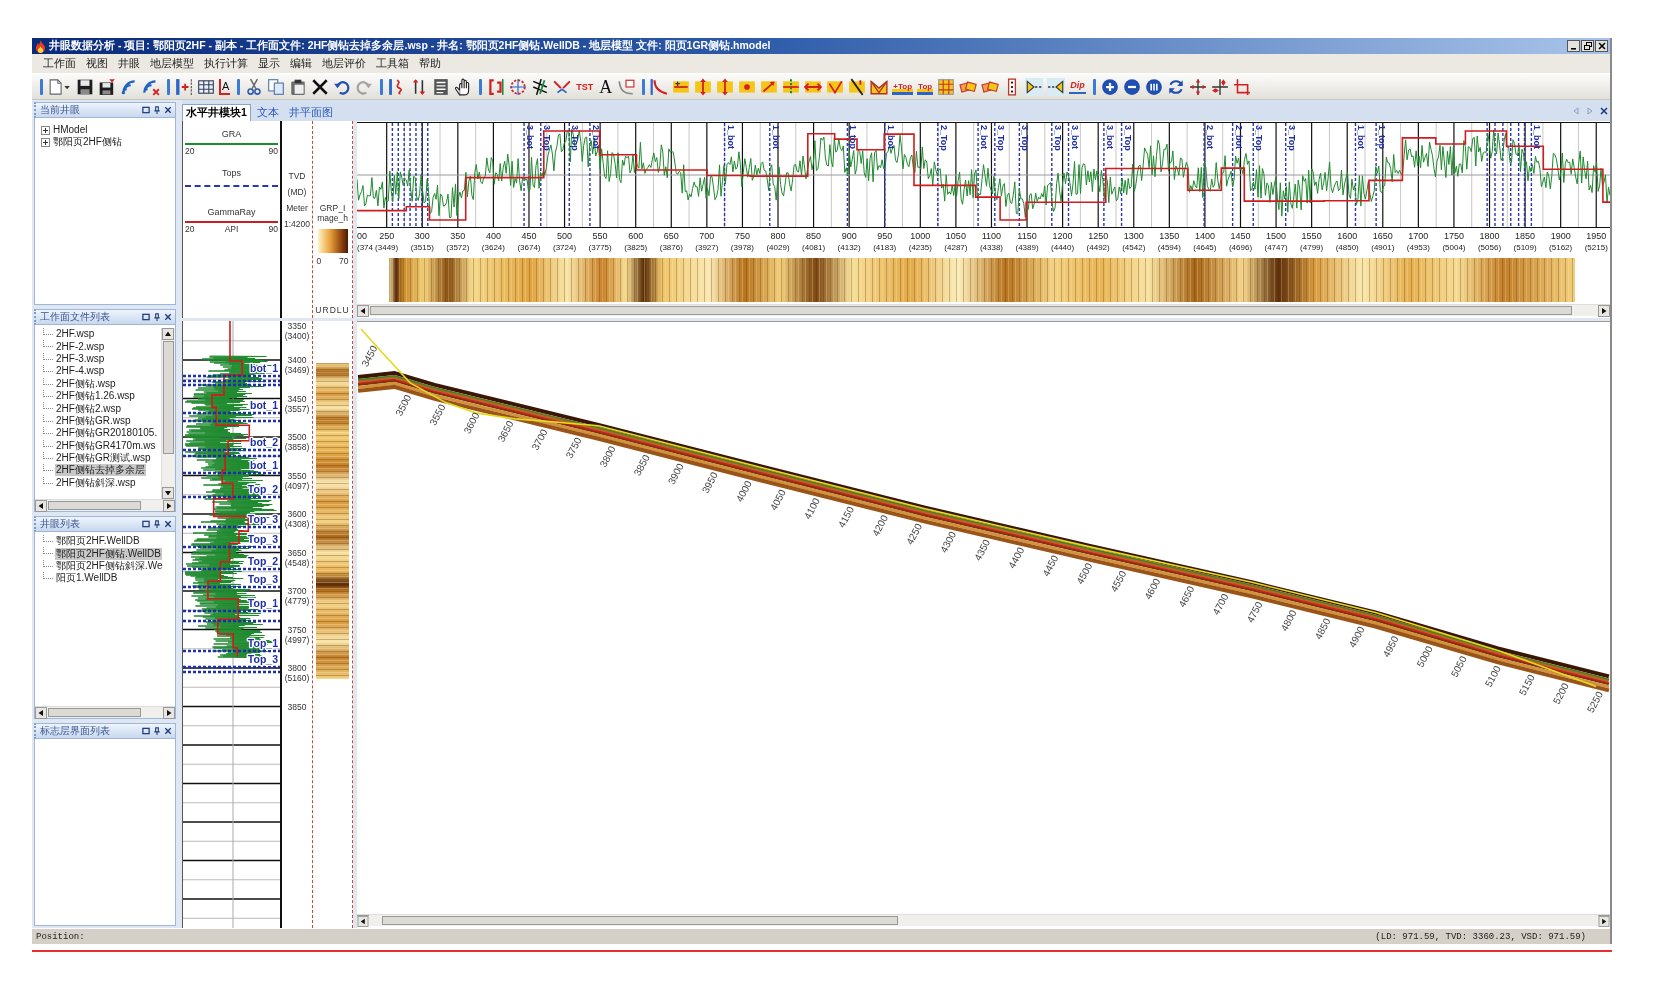  What do you see at coordinates (108, 553) in the screenshot?
I see `list-item: 鄂阳页2HF侧钻.WellDB` at bounding box center [108, 553].